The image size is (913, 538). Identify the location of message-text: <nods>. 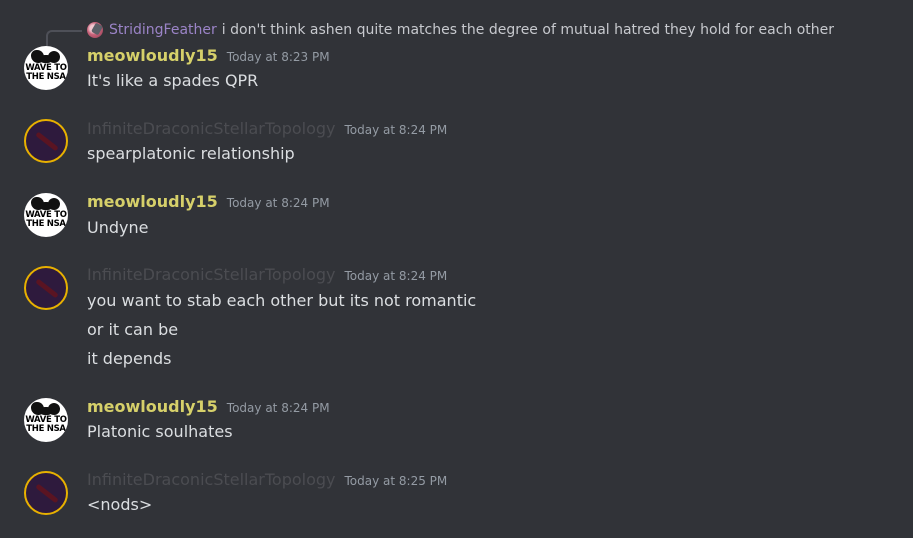
(120, 504).